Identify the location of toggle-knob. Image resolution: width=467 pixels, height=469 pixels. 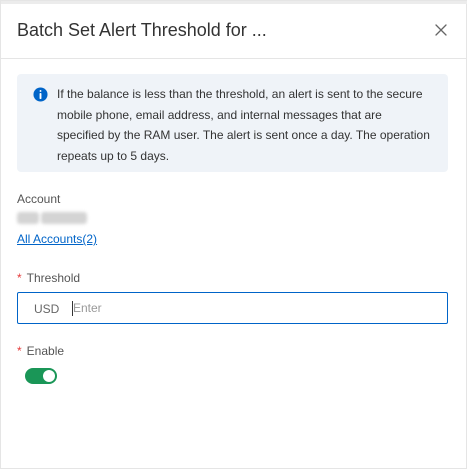
(49, 376).